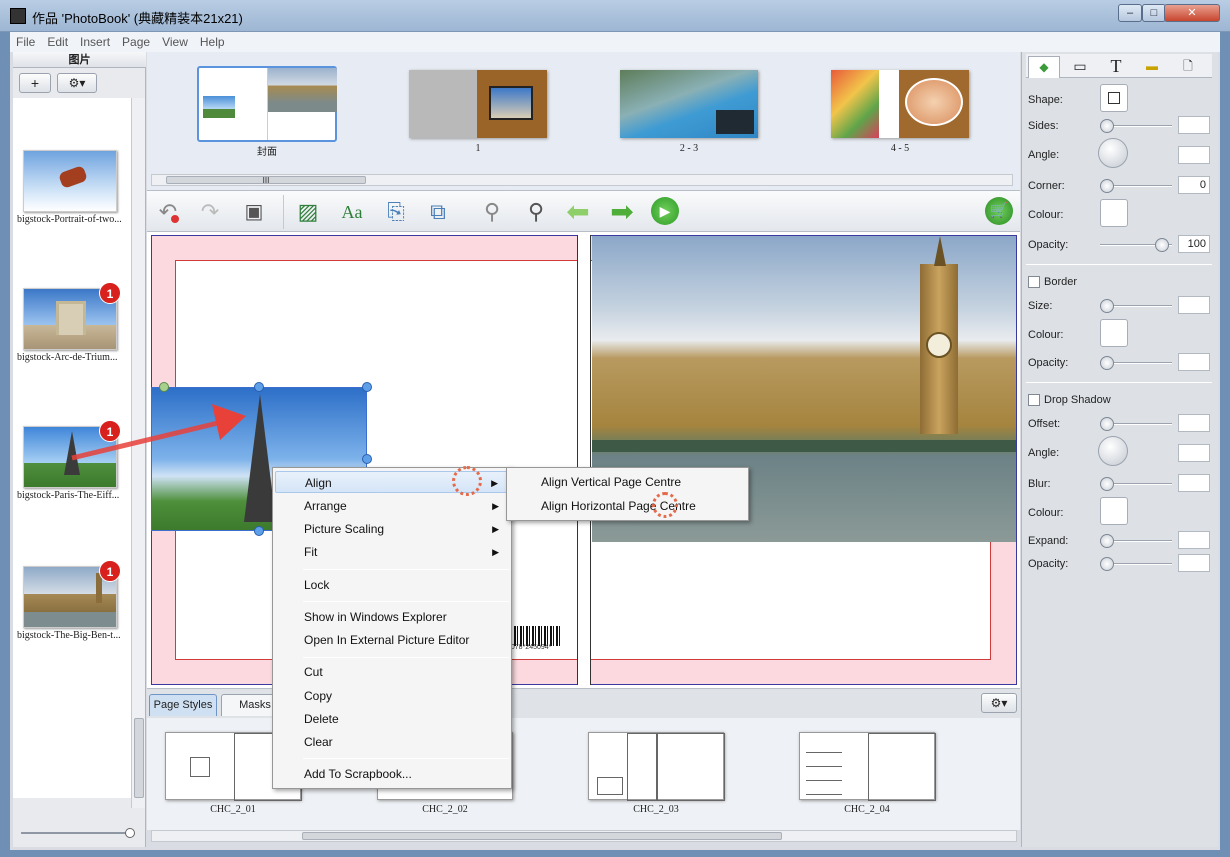  I want to click on border-label: Border, so click(1061, 282).